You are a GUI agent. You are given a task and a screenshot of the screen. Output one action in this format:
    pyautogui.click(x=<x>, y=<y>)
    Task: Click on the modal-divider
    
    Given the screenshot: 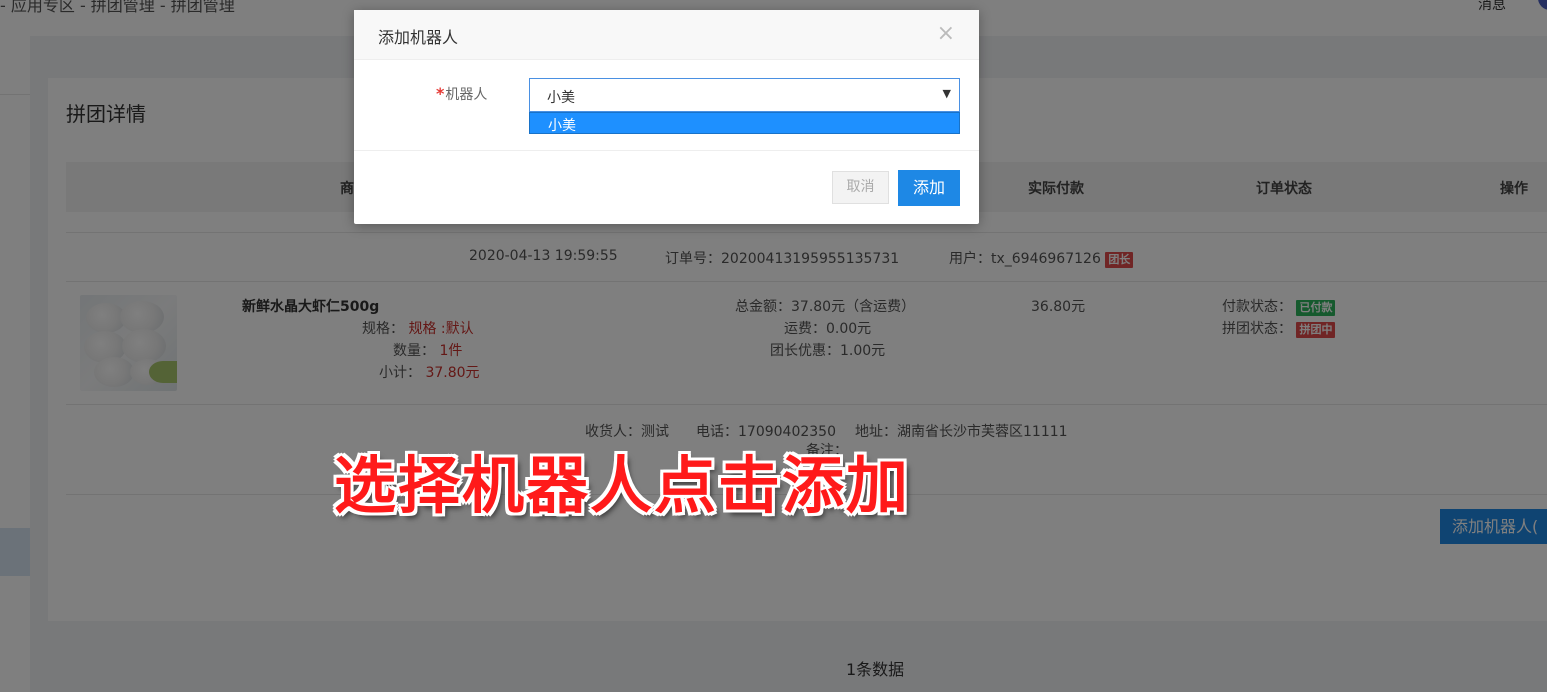 What is the action you would take?
    pyautogui.click(x=666, y=150)
    